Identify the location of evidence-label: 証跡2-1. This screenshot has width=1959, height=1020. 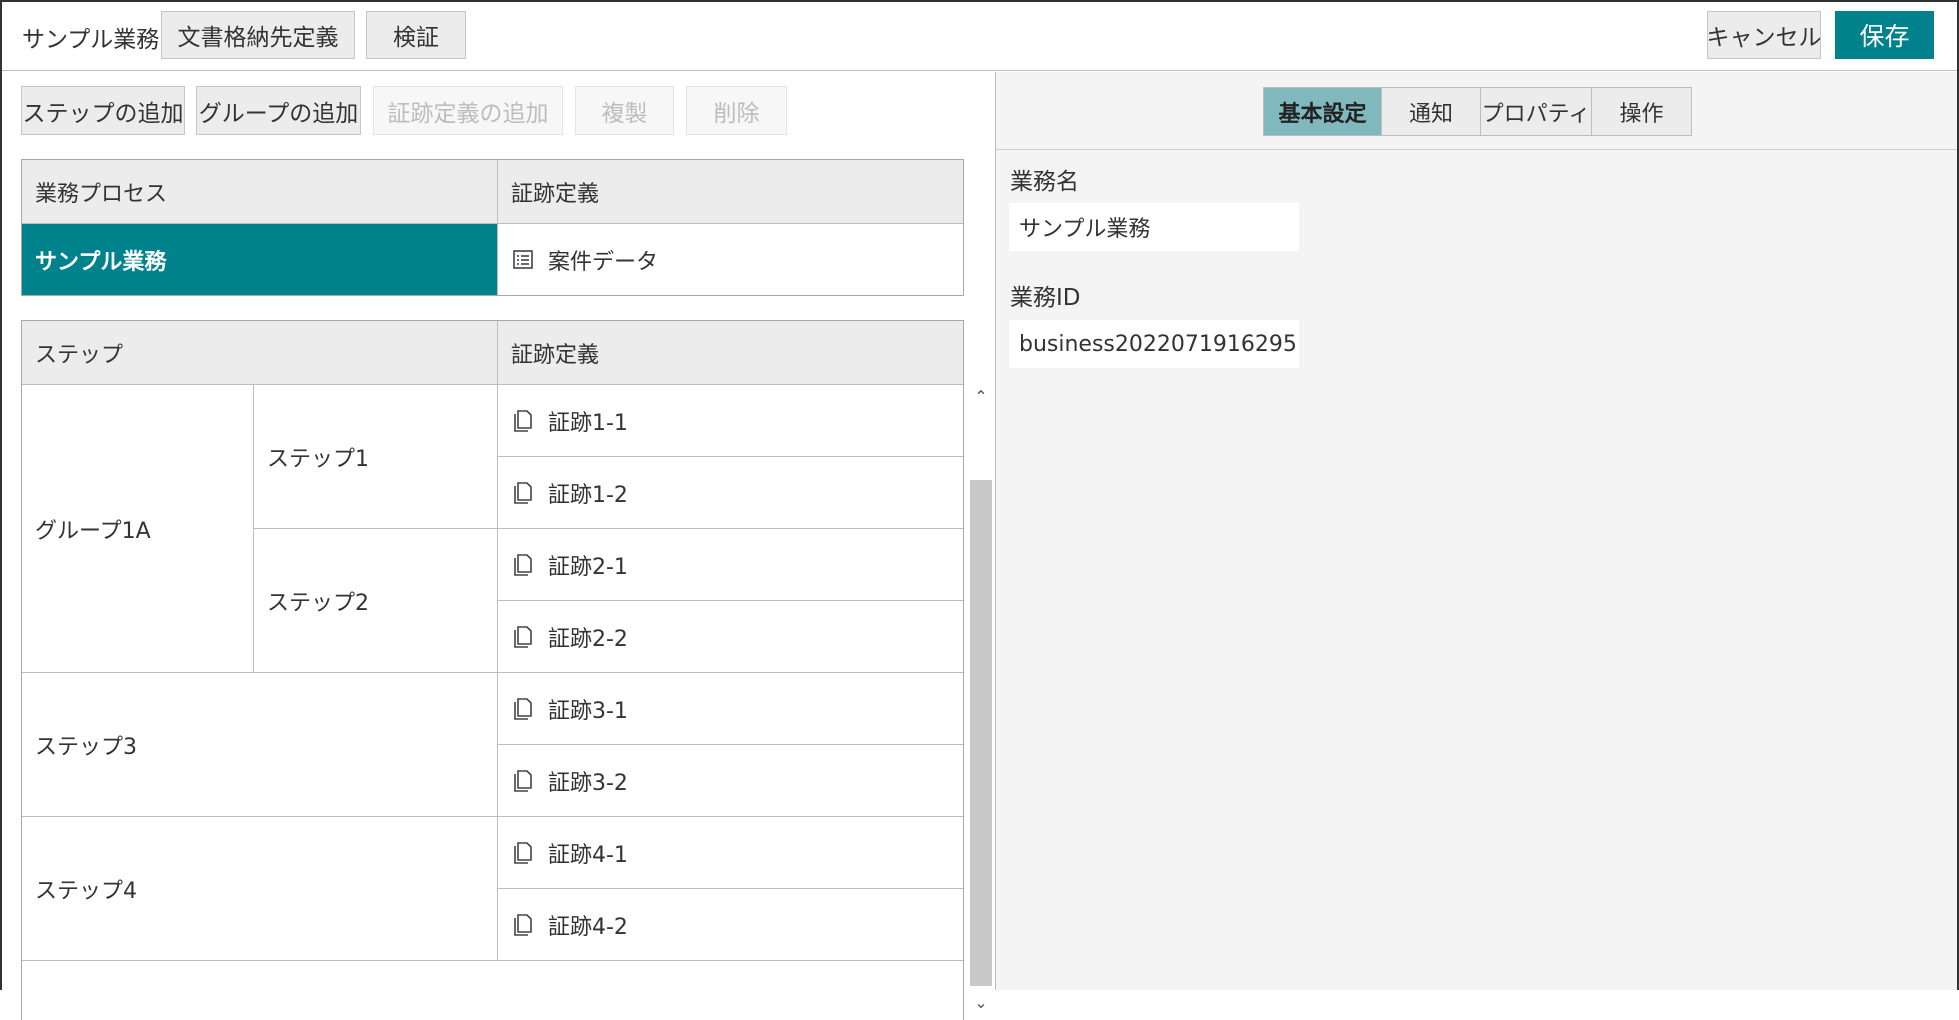
(588, 567).